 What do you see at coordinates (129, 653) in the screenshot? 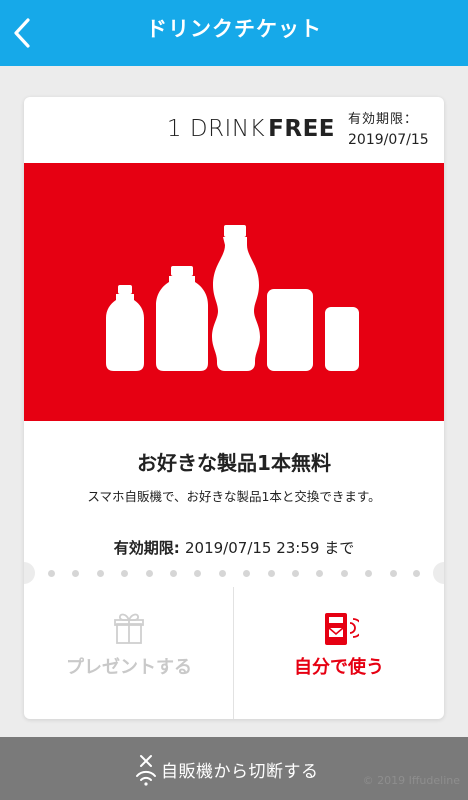
I see `present-button: プレゼントする` at bounding box center [129, 653].